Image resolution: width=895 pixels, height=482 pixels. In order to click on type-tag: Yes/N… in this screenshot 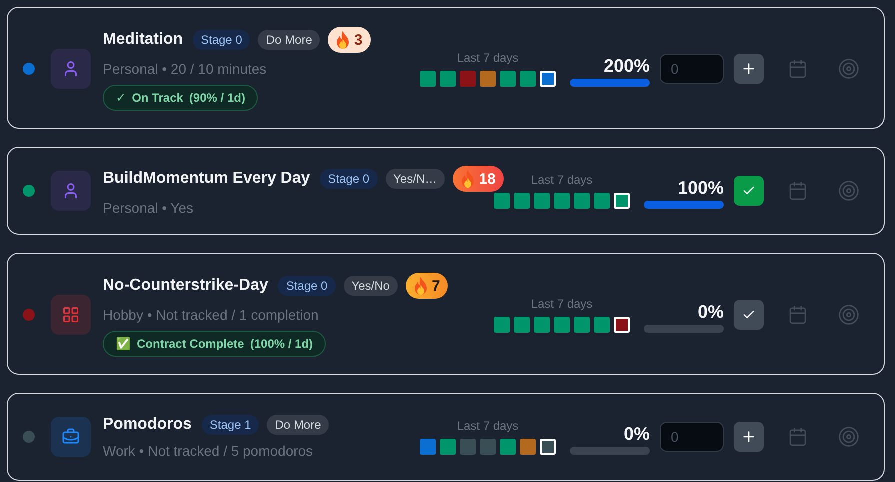, I will do `click(416, 179)`.